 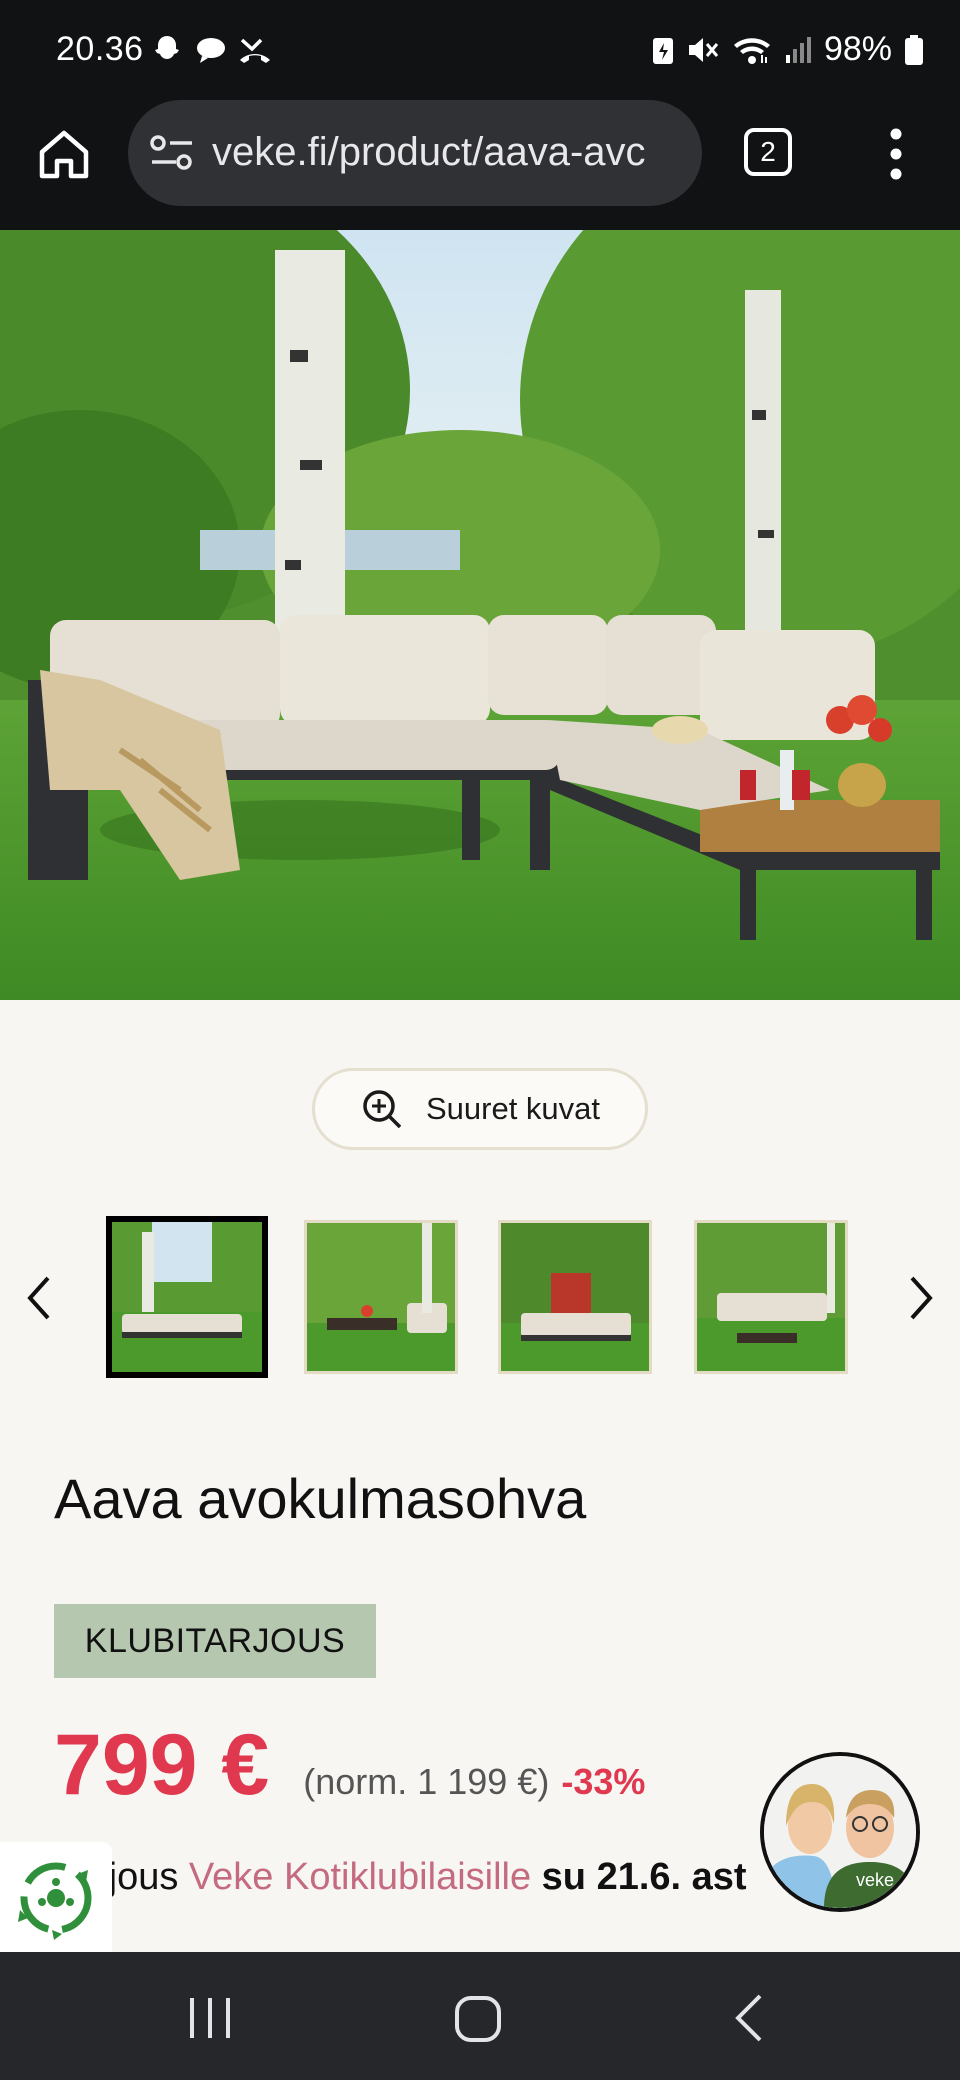 I want to click on chevron-right-icon, so click(x=922, y=1298).